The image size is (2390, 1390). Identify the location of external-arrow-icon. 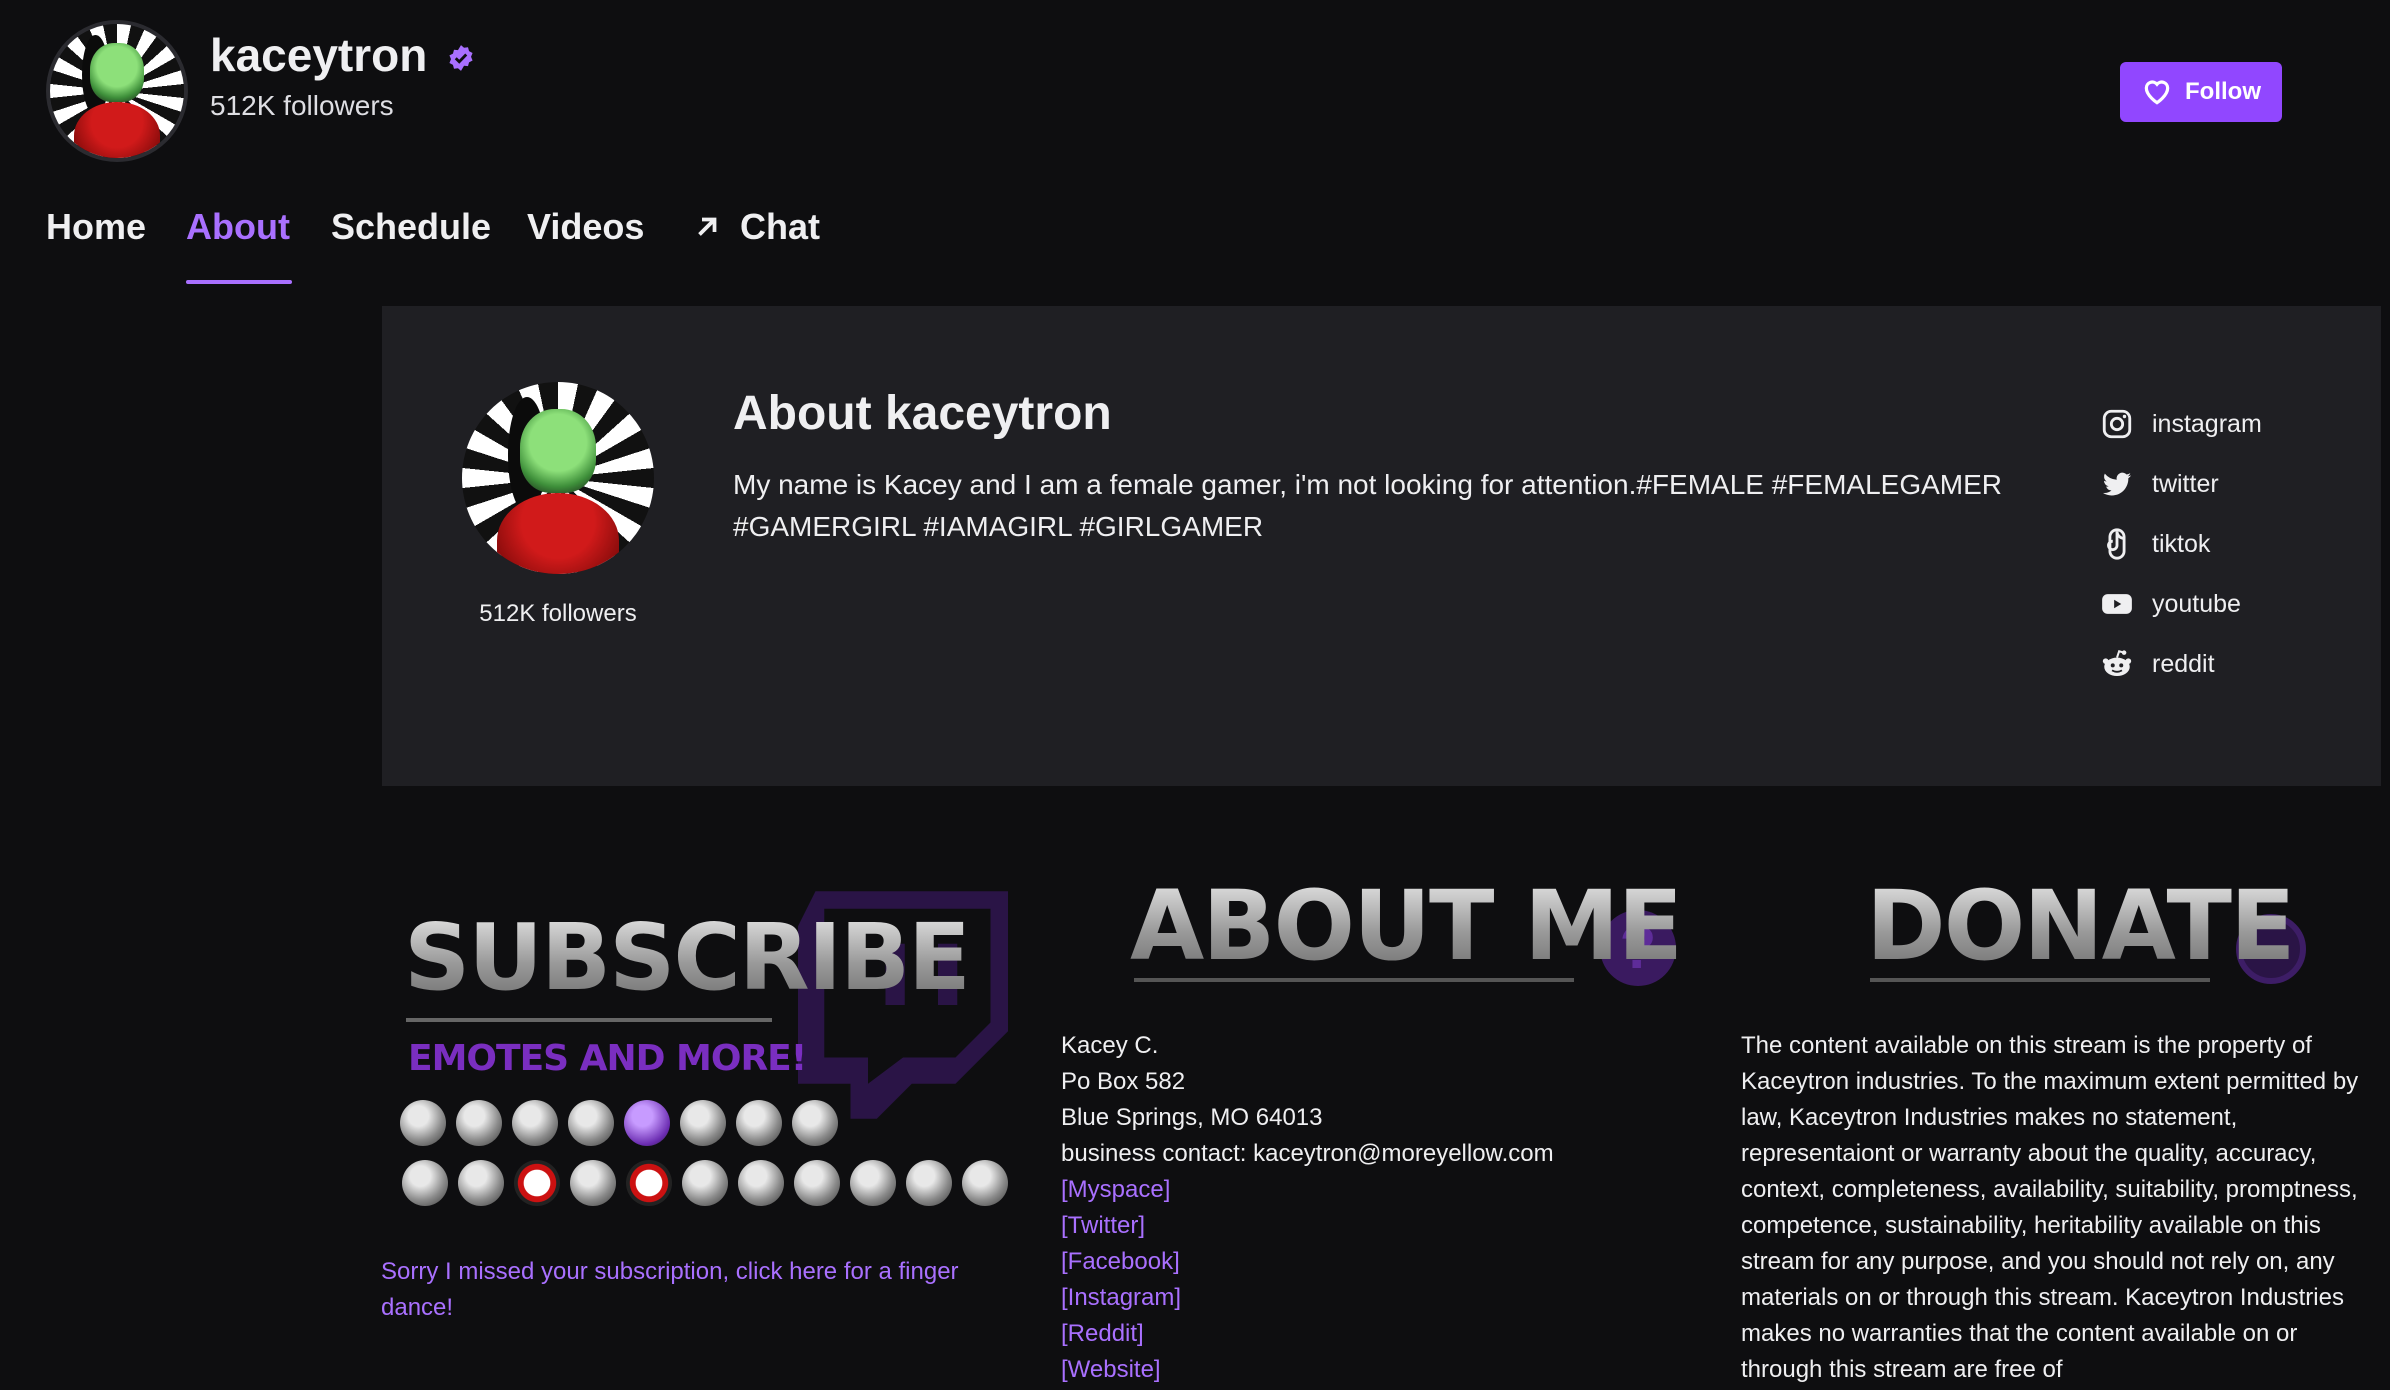
(707, 226).